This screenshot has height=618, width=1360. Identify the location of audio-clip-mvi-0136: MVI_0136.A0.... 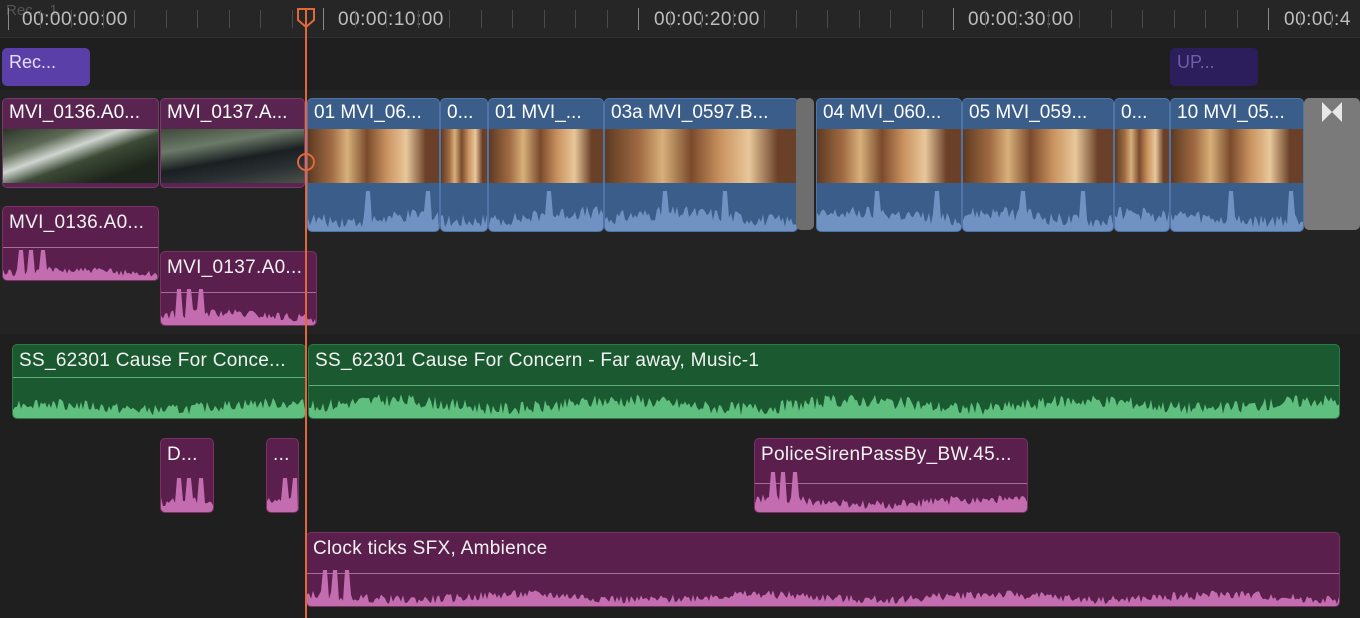
(80, 243).